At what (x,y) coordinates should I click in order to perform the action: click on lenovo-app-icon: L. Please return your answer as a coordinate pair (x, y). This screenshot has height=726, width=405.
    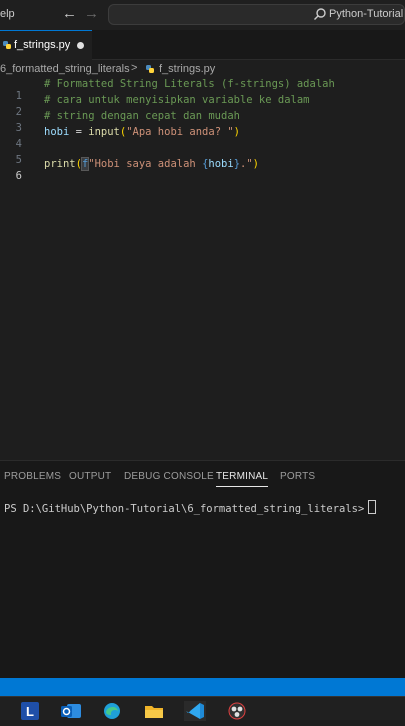
    Looking at the image, I should click on (30, 711).